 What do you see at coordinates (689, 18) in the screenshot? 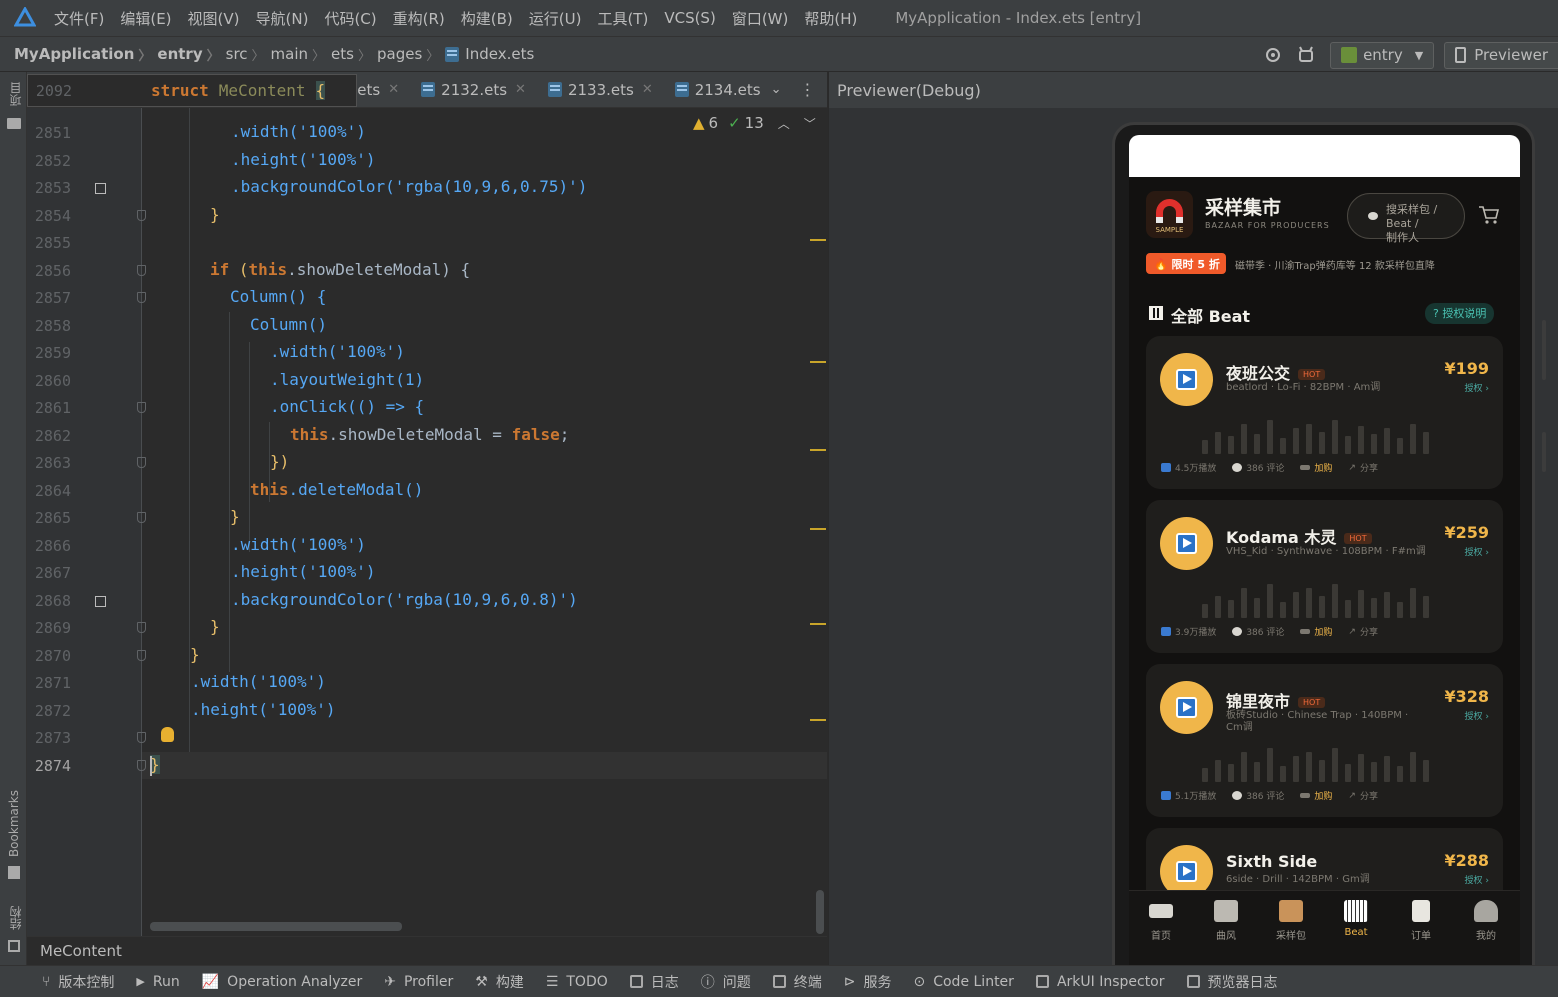
I see `menu-vcs: VCS(S)` at bounding box center [689, 18].